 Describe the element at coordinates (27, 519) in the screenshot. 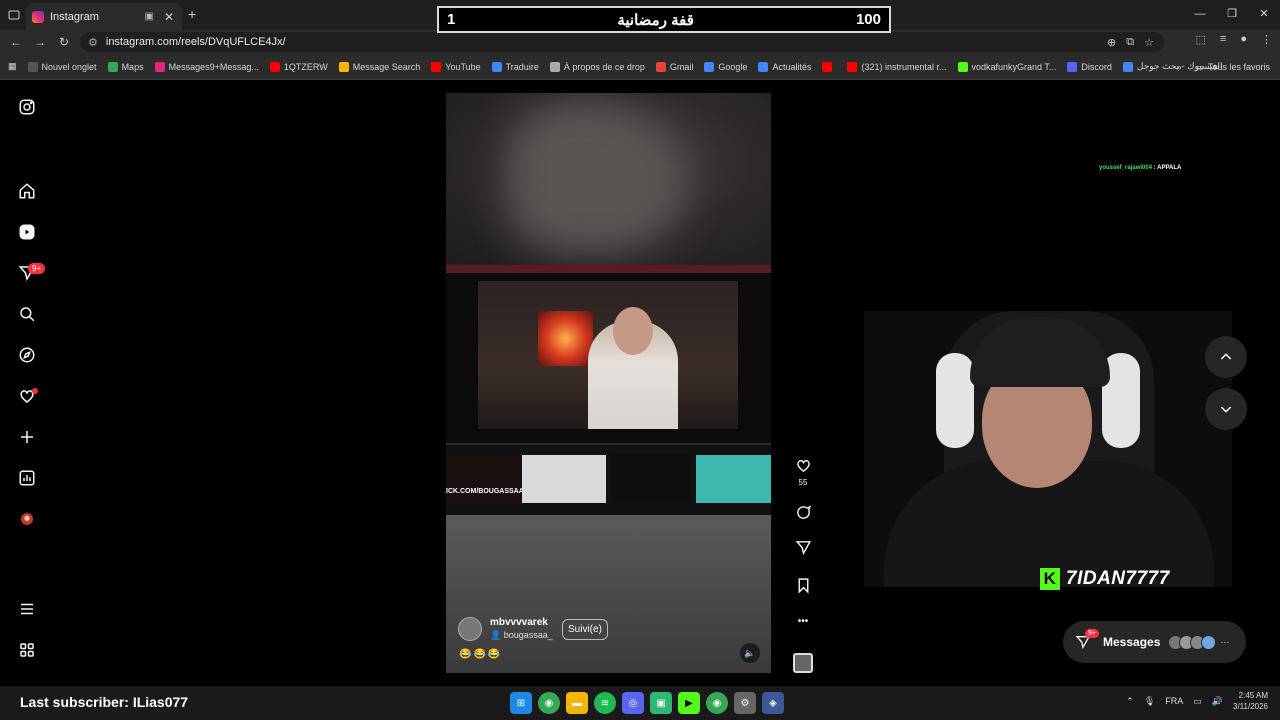

I see `profile-avatar-icon` at that location.